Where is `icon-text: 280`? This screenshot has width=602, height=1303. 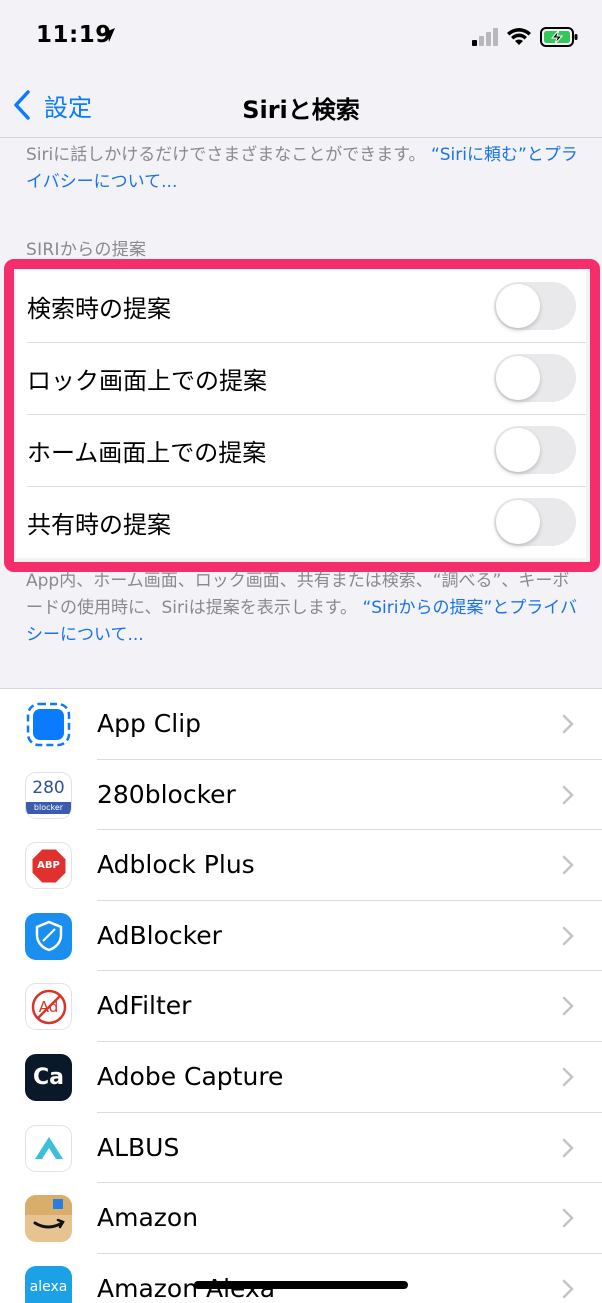 icon-text: 280 is located at coordinates (48, 787).